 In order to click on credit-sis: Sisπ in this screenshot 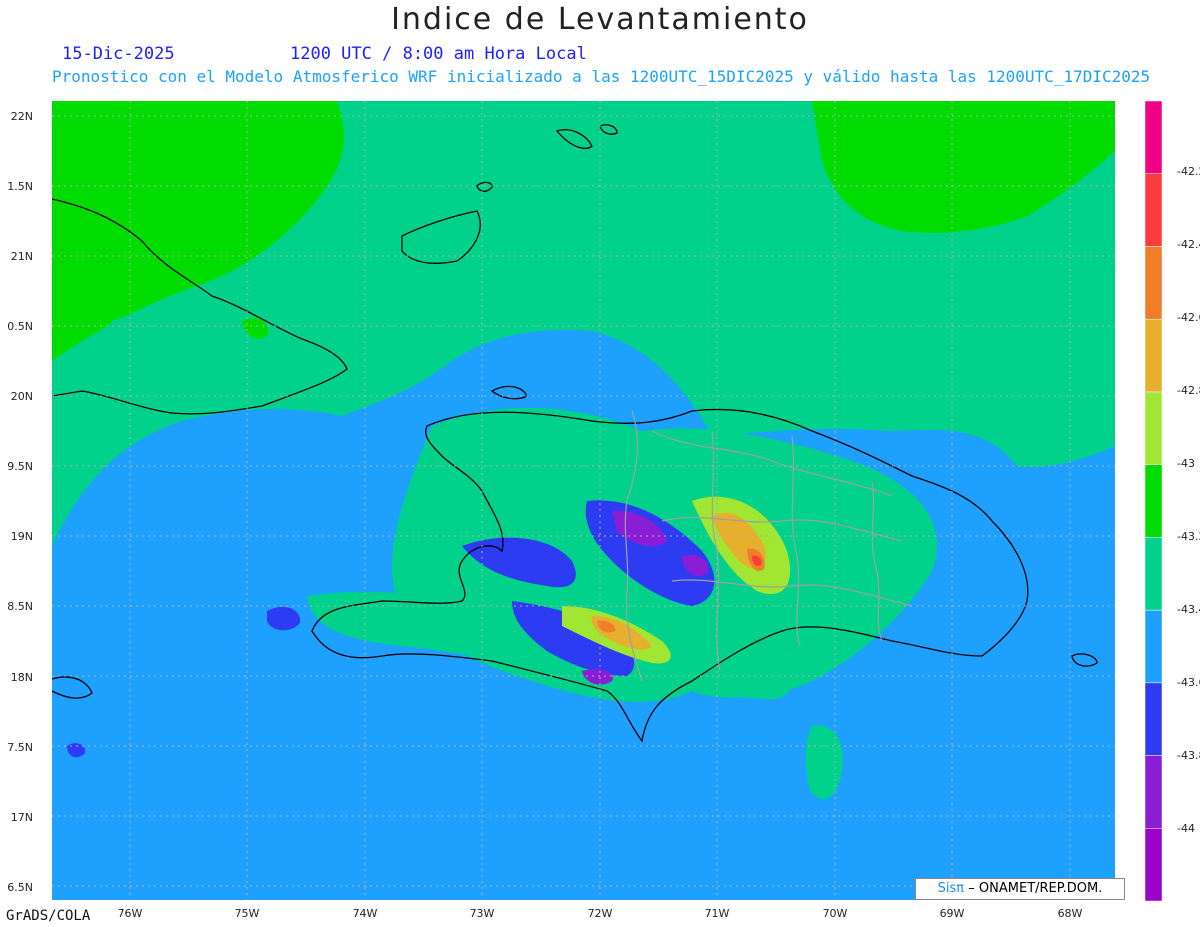, I will do `click(951, 888)`.